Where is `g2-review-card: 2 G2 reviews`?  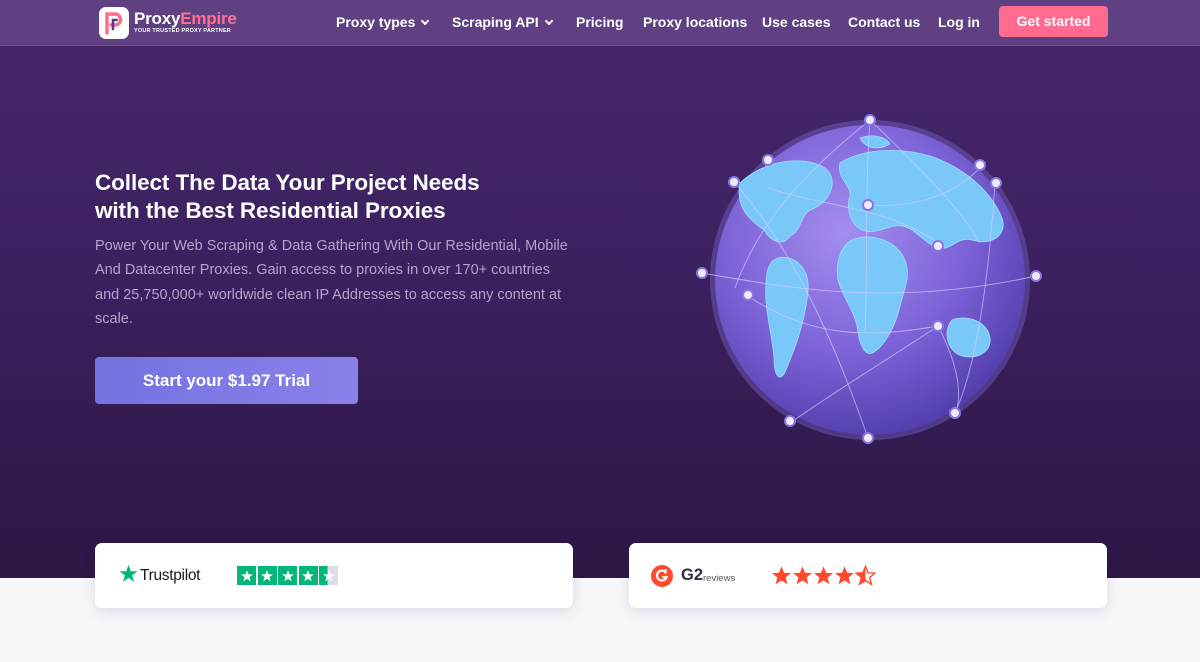 g2-review-card: 2 G2 reviews is located at coordinates (868, 575).